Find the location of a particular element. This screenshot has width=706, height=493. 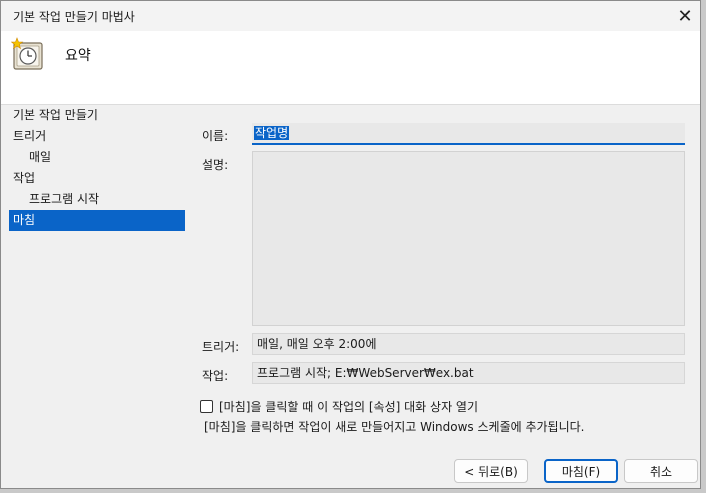

back-button: < 뒤로(B) is located at coordinates (491, 471).